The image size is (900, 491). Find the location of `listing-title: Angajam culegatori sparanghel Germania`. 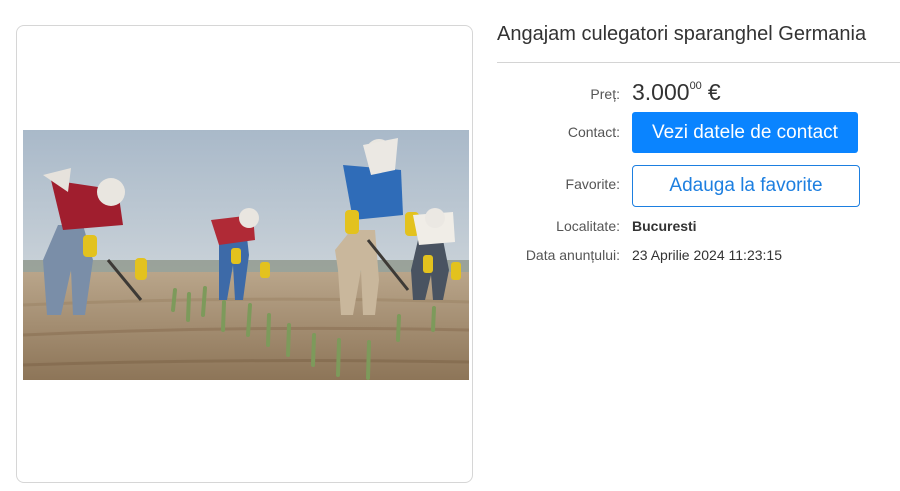

listing-title: Angajam culegatori sparanghel Germania is located at coordinates (682, 34).